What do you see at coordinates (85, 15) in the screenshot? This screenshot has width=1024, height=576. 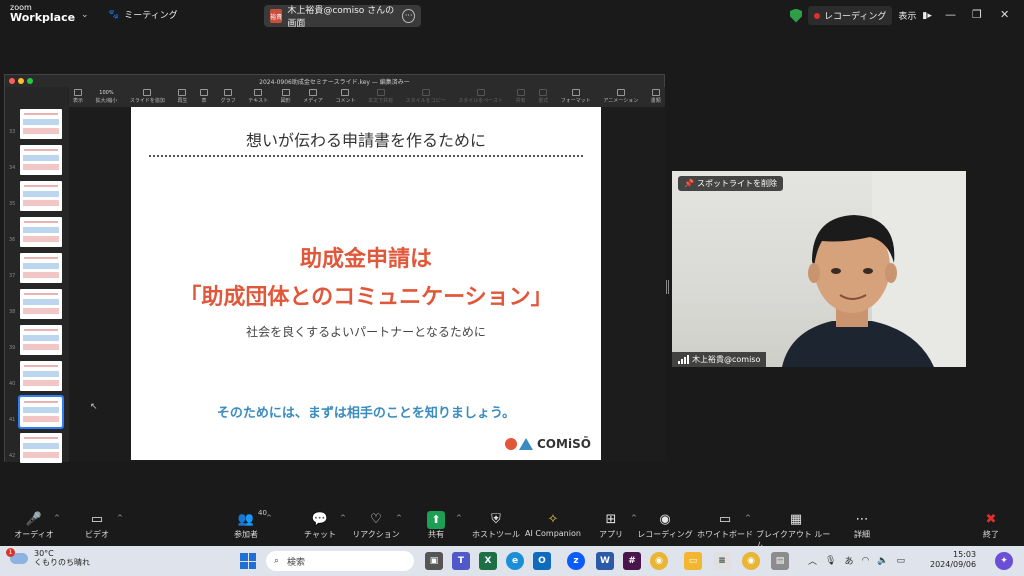 I see `chevron-down-icon: ⌄` at bounding box center [85, 15].